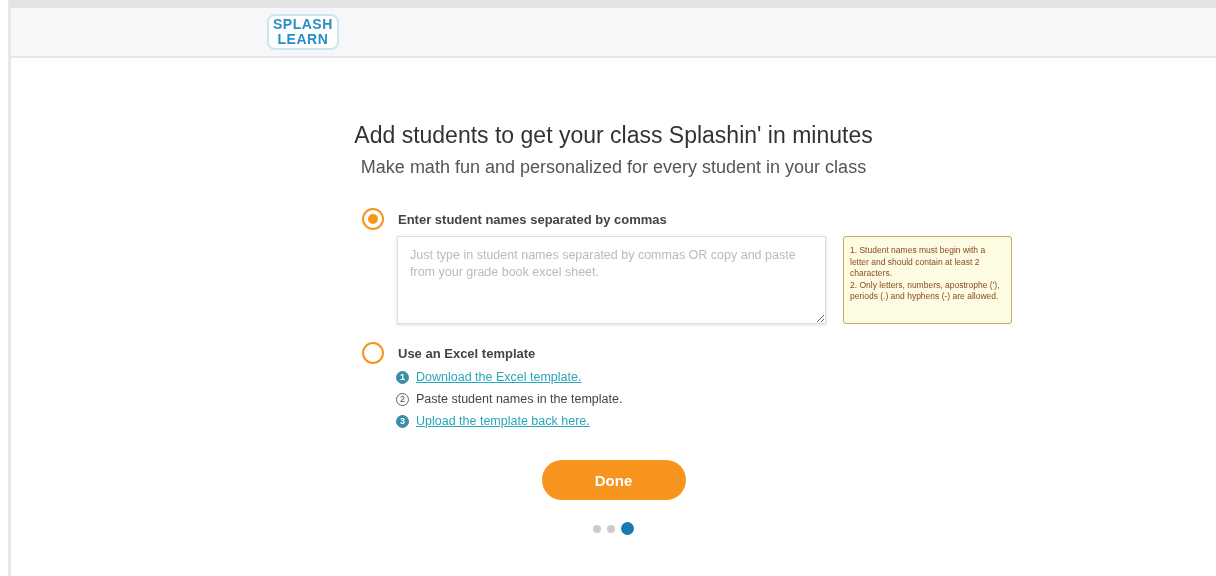 The height and width of the screenshot is (576, 1216). What do you see at coordinates (402, 377) in the screenshot?
I see `step-number: 1` at bounding box center [402, 377].